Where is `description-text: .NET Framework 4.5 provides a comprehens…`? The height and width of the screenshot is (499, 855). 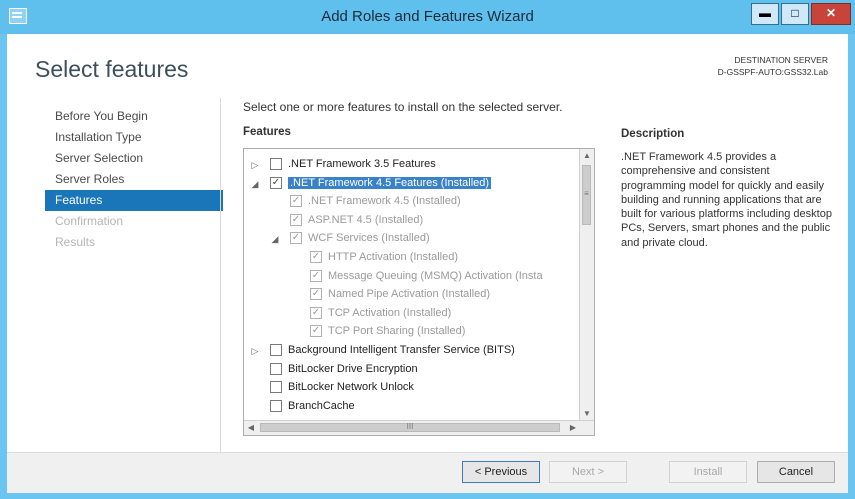
description-text: .NET Framework 4.5 provides a comprehens… is located at coordinates (726, 200).